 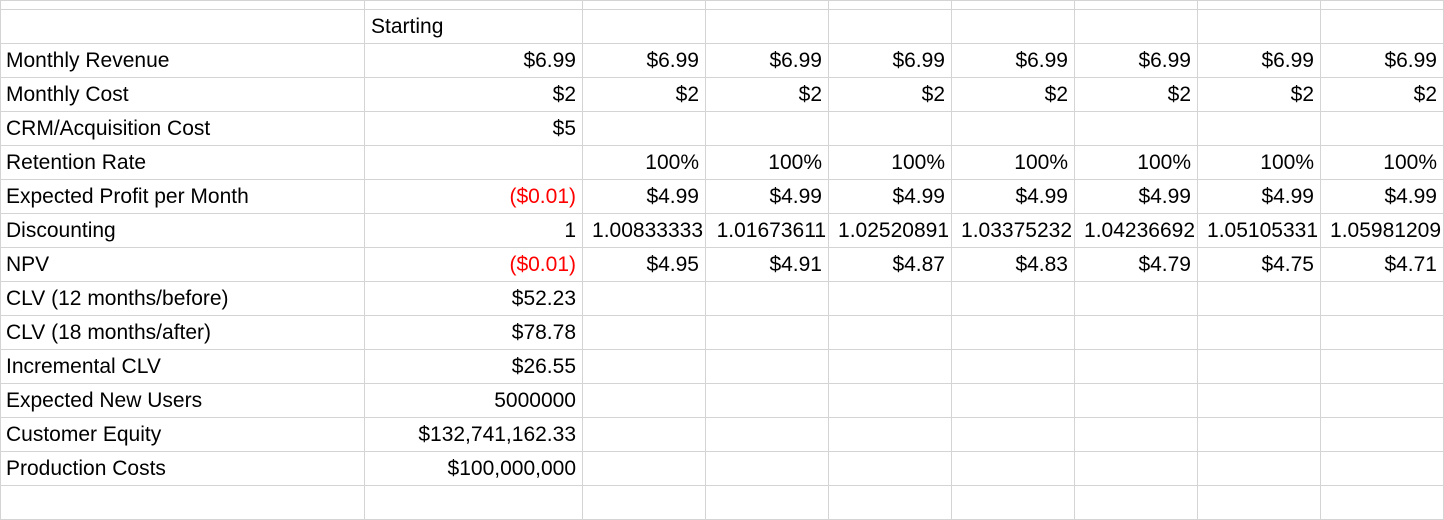 What do you see at coordinates (182, 128) in the screenshot?
I see `row-label: CRM/Acquisition Cost` at bounding box center [182, 128].